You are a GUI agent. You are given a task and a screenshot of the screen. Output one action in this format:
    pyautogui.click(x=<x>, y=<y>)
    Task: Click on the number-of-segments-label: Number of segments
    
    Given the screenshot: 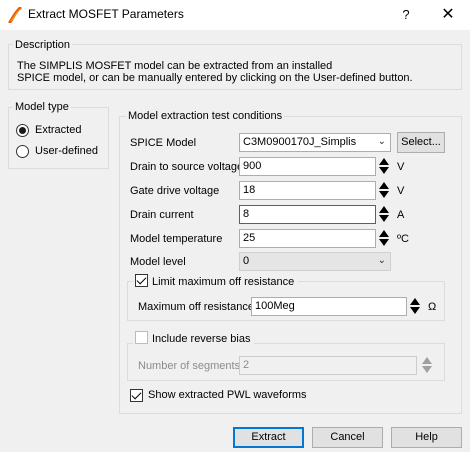 What is the action you would take?
    pyautogui.click(x=189, y=366)
    